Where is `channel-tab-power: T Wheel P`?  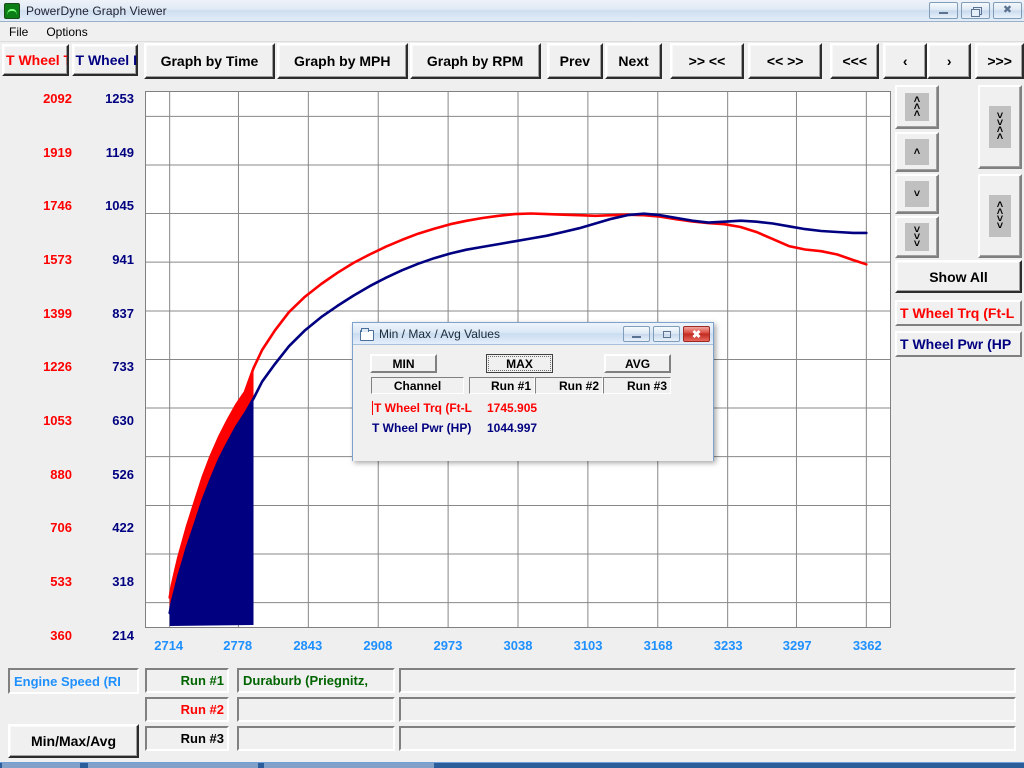 channel-tab-power: T Wheel P is located at coordinates (105, 60).